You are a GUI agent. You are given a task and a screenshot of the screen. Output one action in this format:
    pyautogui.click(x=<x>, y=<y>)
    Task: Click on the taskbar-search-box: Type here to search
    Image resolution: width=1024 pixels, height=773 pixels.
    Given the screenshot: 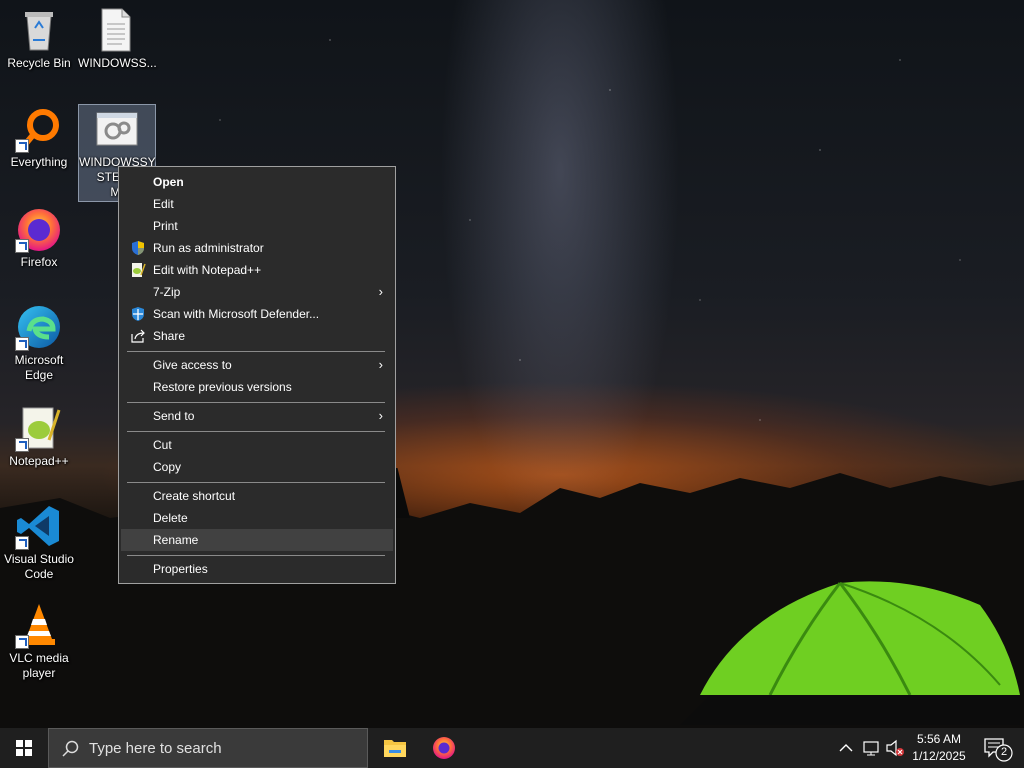 What is the action you would take?
    pyautogui.click(x=208, y=748)
    